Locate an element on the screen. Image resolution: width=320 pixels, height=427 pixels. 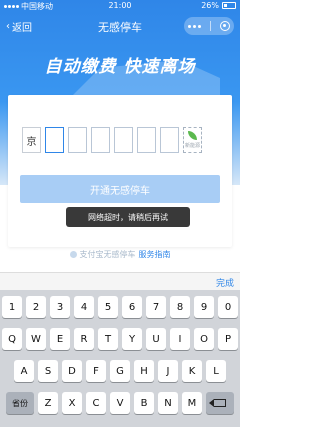
keyboard-key: W is located at coordinates (36, 339).